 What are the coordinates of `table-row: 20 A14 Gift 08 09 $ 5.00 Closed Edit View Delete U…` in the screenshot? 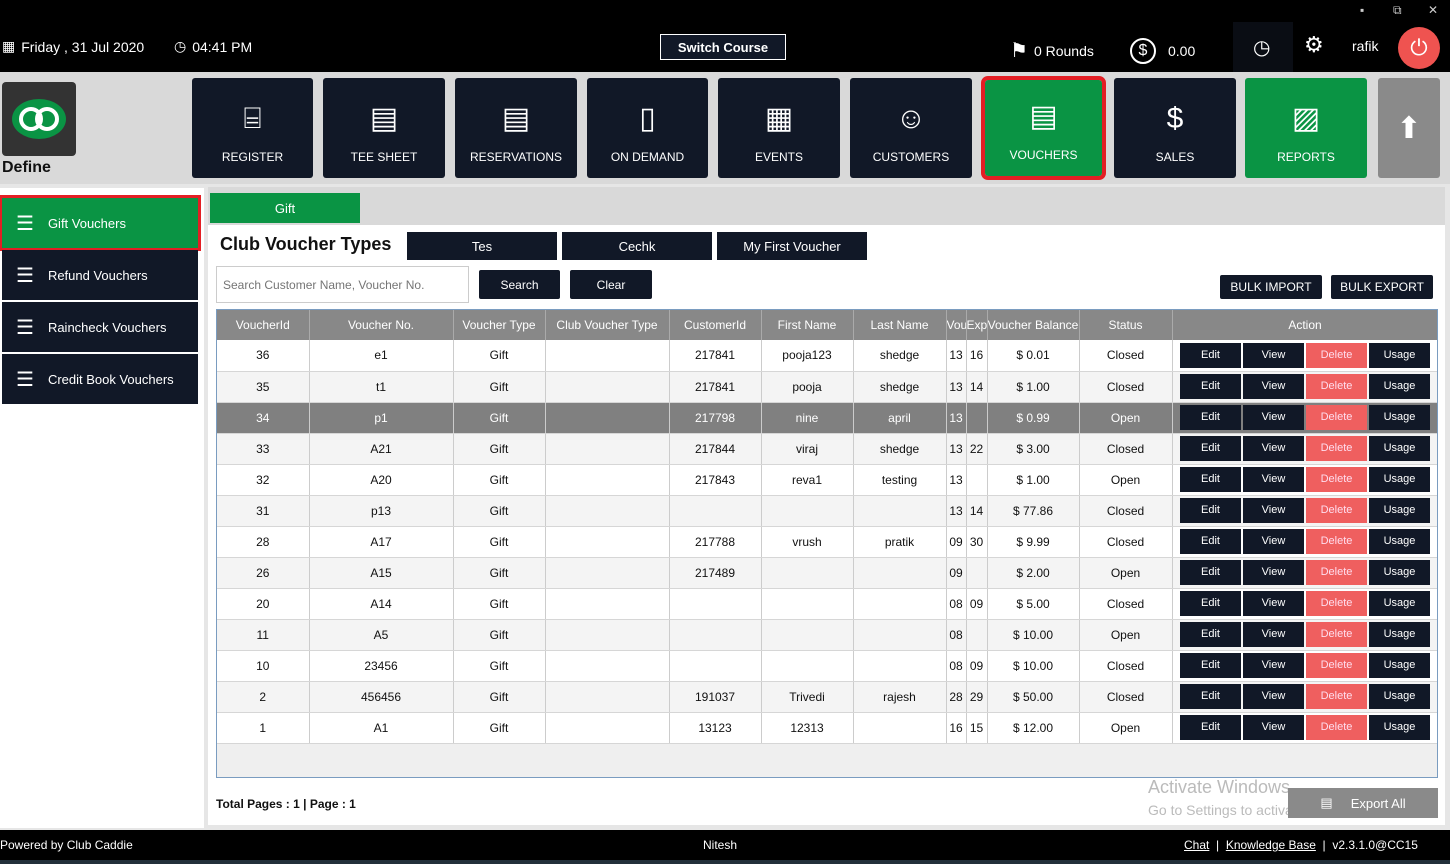 It's located at (827, 604).